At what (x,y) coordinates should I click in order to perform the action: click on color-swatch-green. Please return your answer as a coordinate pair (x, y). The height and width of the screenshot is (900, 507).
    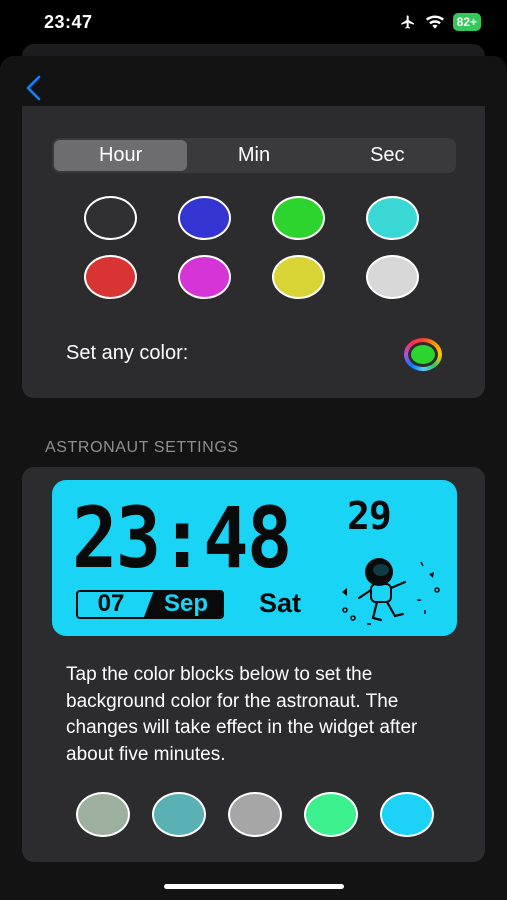
    Looking at the image, I should click on (298, 218).